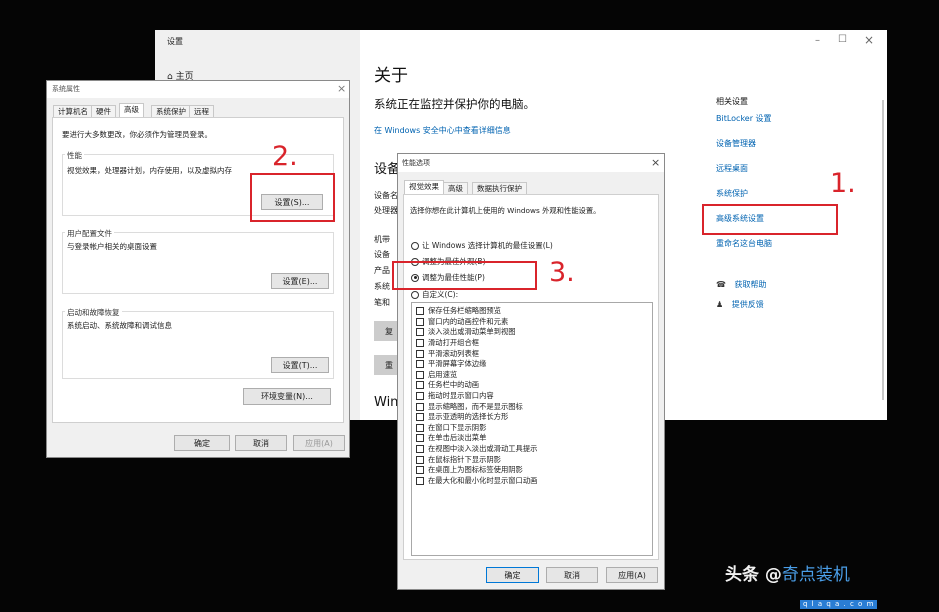  What do you see at coordinates (391, 76) in the screenshot?
I see `page-title: 关于` at bounding box center [391, 76].